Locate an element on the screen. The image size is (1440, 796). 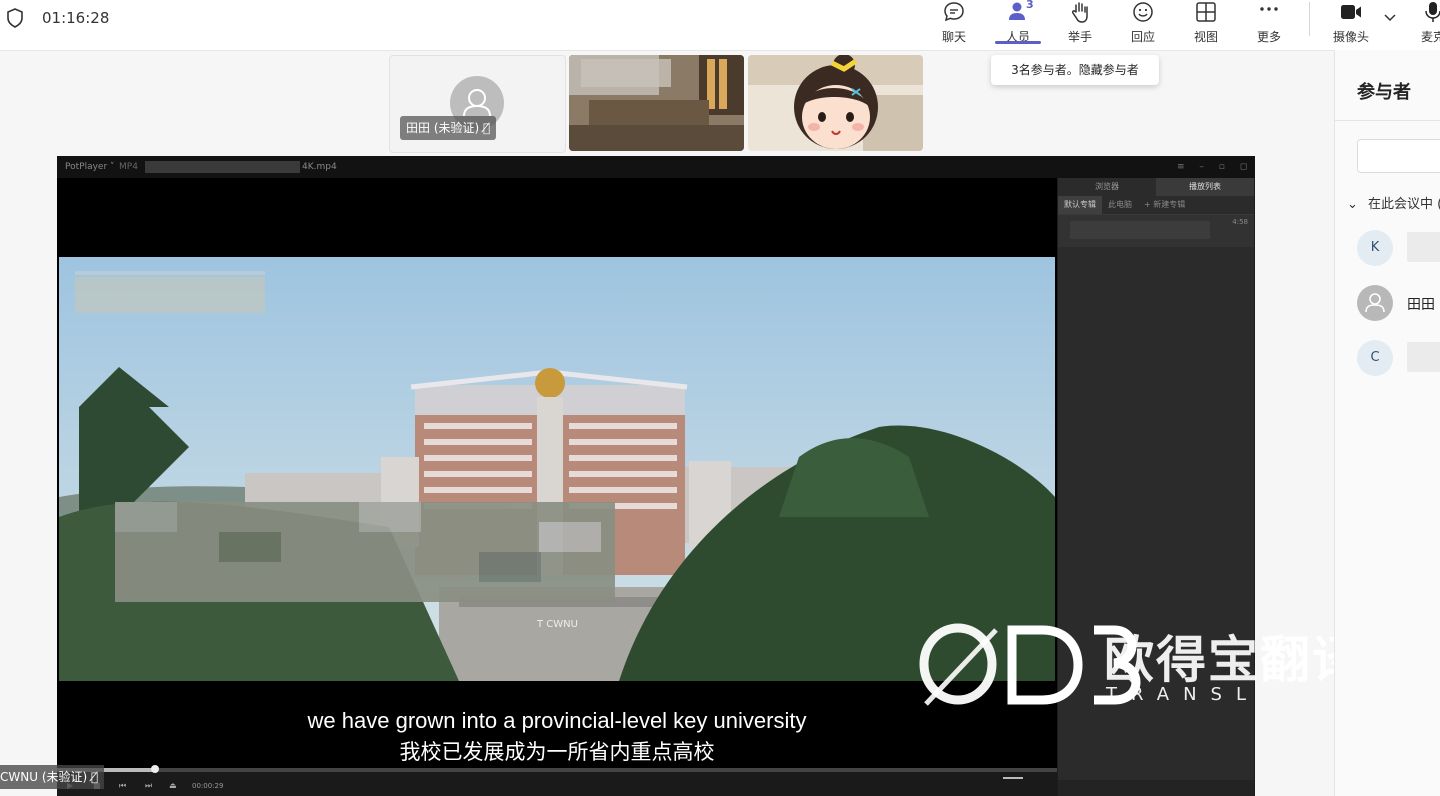
playlist-item-duration: 4:58 is located at coordinates (1240, 222).